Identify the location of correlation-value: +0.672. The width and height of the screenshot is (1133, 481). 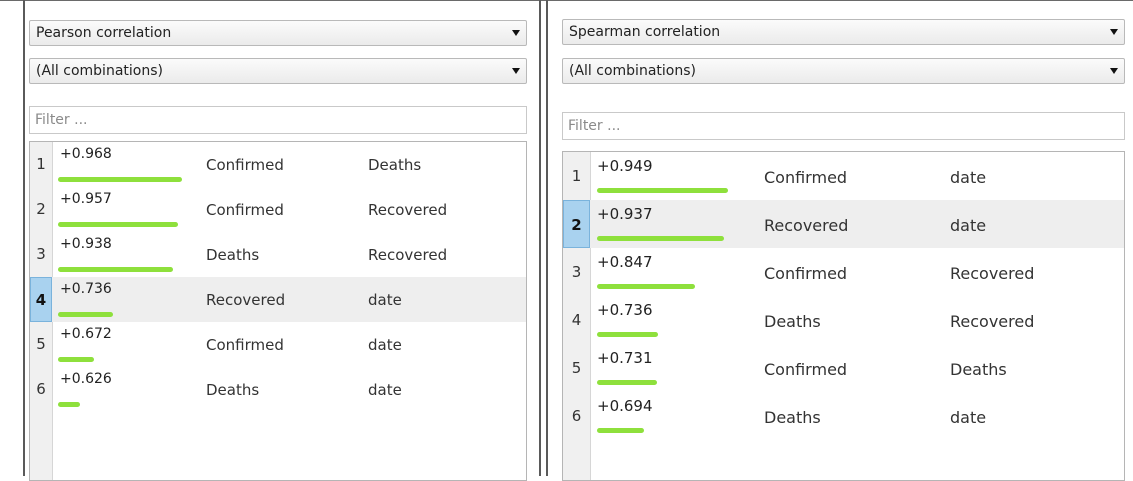
(86, 334).